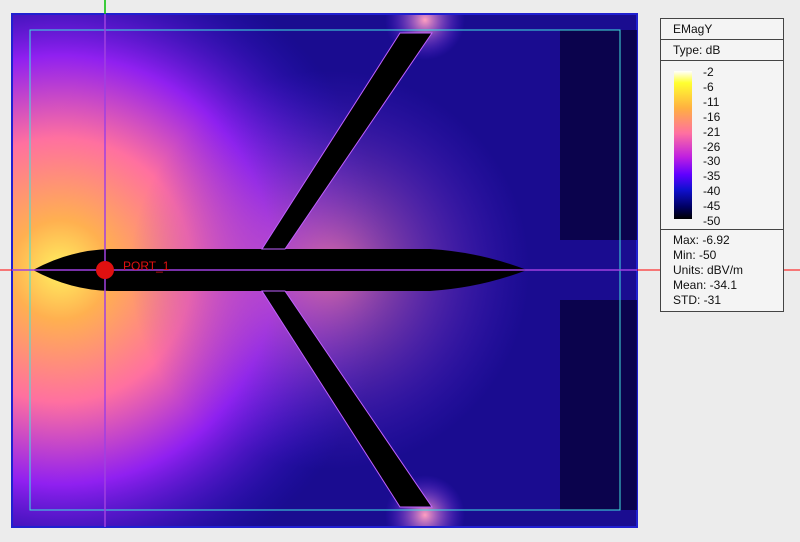 This screenshot has height=542, width=800. Describe the element at coordinates (712, 206) in the screenshot. I see `legend-tick: -45` at that location.